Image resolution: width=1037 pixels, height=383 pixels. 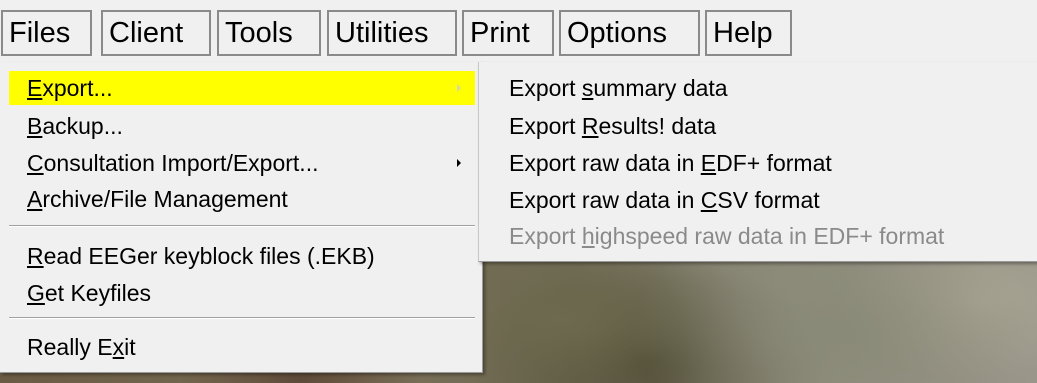 I want to click on submenu-item-export-summary-data: Export summary data, so click(x=618, y=88).